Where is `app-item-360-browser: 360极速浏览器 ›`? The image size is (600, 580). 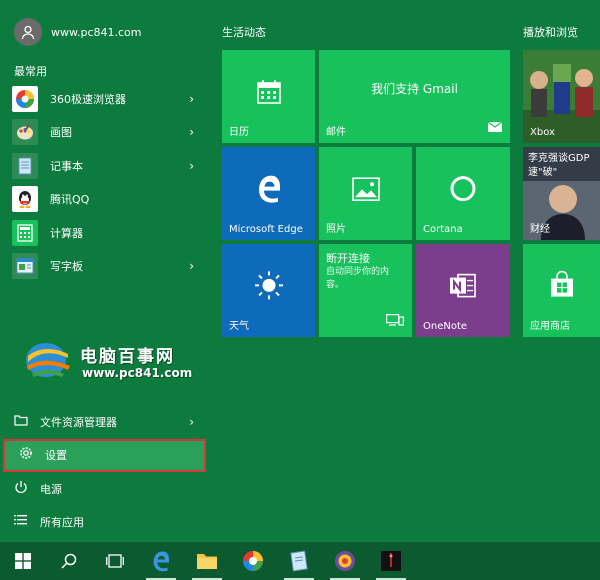 app-item-360-browser: 360极速浏览器 › is located at coordinates (110, 99).